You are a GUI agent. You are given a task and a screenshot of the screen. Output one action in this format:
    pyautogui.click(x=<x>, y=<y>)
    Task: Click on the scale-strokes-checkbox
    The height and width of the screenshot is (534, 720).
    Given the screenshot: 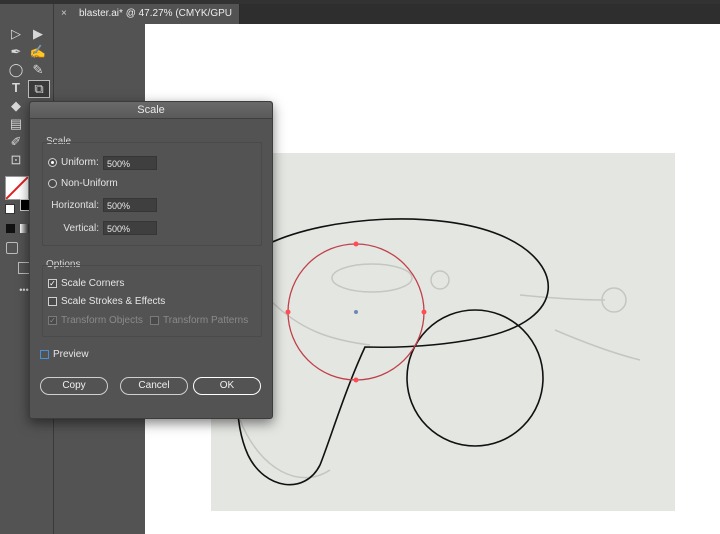 What is the action you would take?
    pyautogui.click(x=52, y=301)
    